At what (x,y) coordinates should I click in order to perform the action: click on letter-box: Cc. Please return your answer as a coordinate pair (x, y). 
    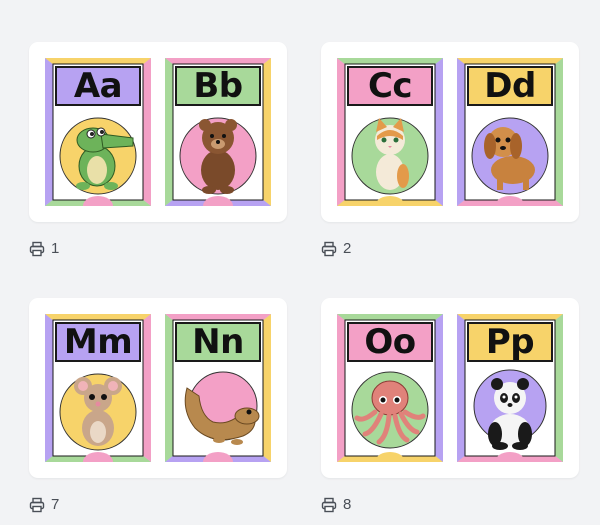
    Looking at the image, I should click on (390, 86).